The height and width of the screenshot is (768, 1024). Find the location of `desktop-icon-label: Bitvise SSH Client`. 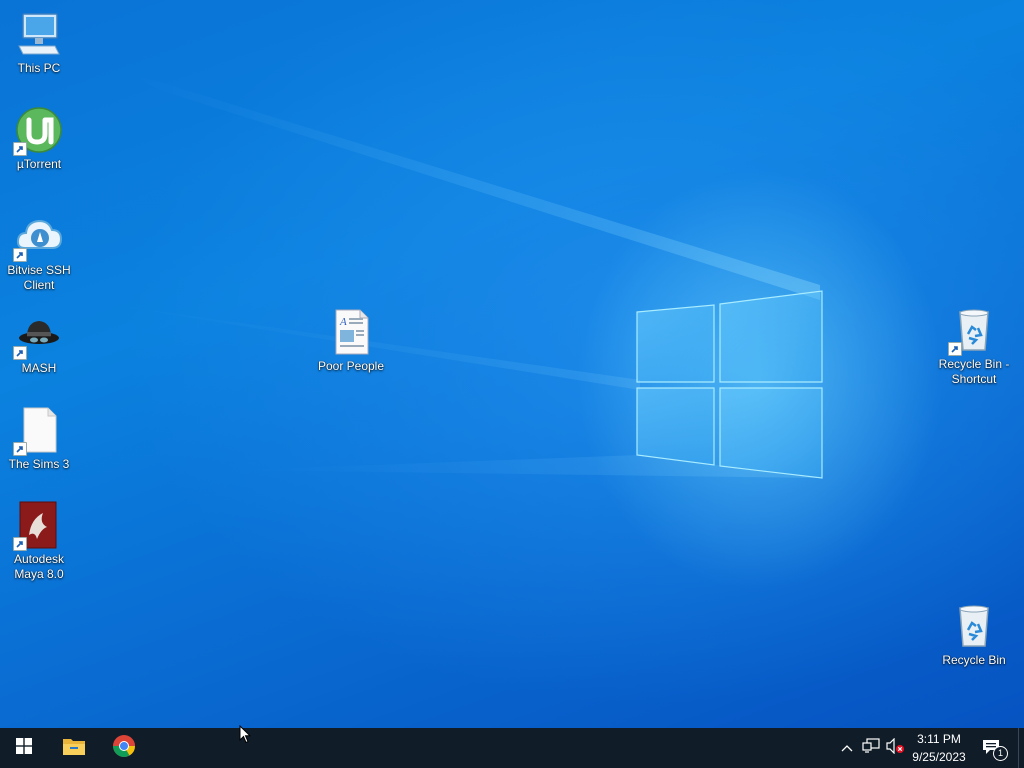

desktop-icon-label: Bitvise SSH Client is located at coordinates (39, 277).